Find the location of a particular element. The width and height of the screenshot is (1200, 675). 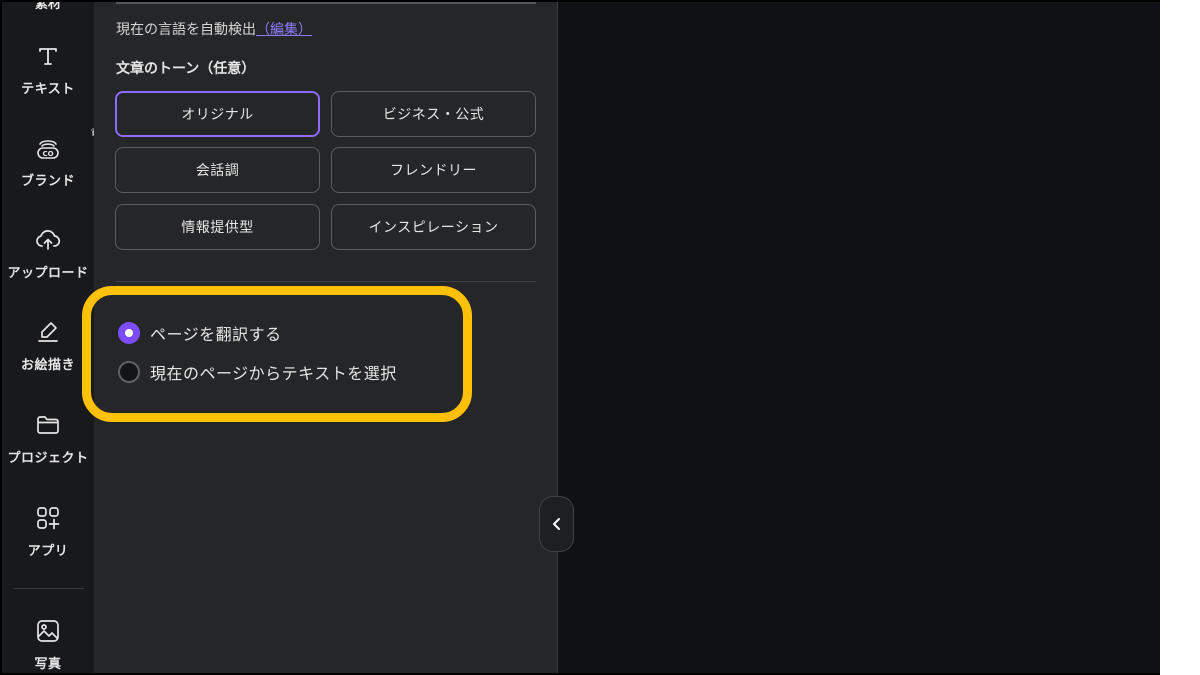

tone-button-business: ビジネス・公式 is located at coordinates (433, 114).